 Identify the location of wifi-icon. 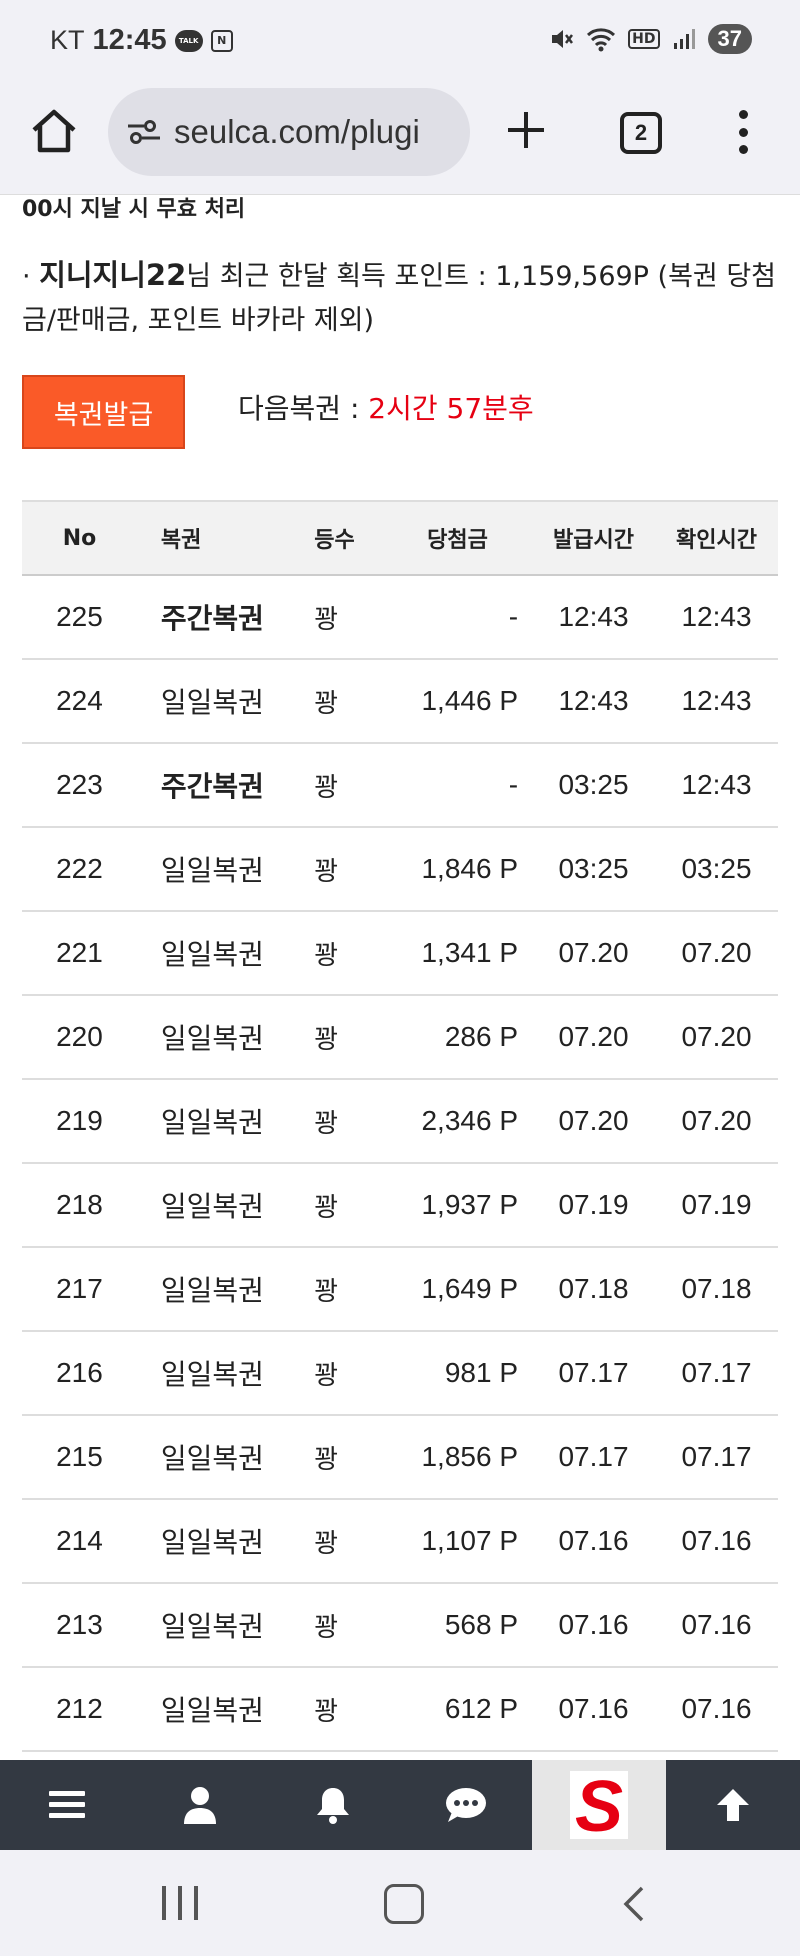
(601, 40).